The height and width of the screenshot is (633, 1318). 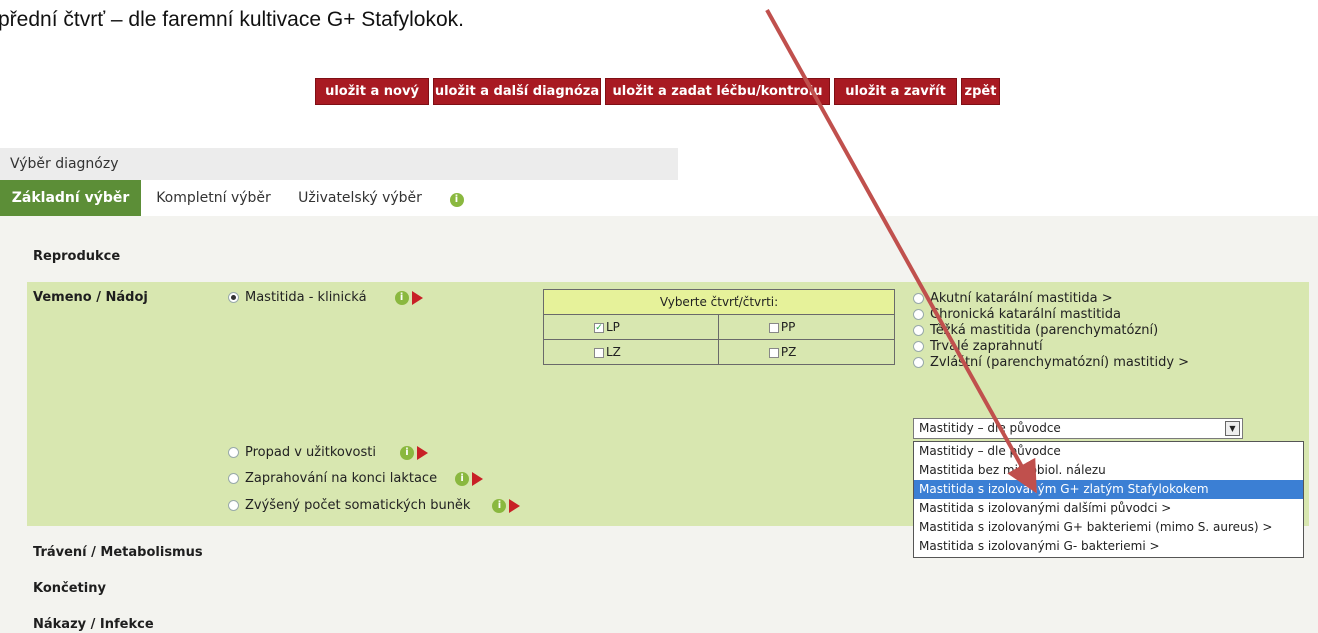 What do you see at coordinates (69, 588) in the screenshot?
I see `category-koncetiny: Končetiny` at bounding box center [69, 588].